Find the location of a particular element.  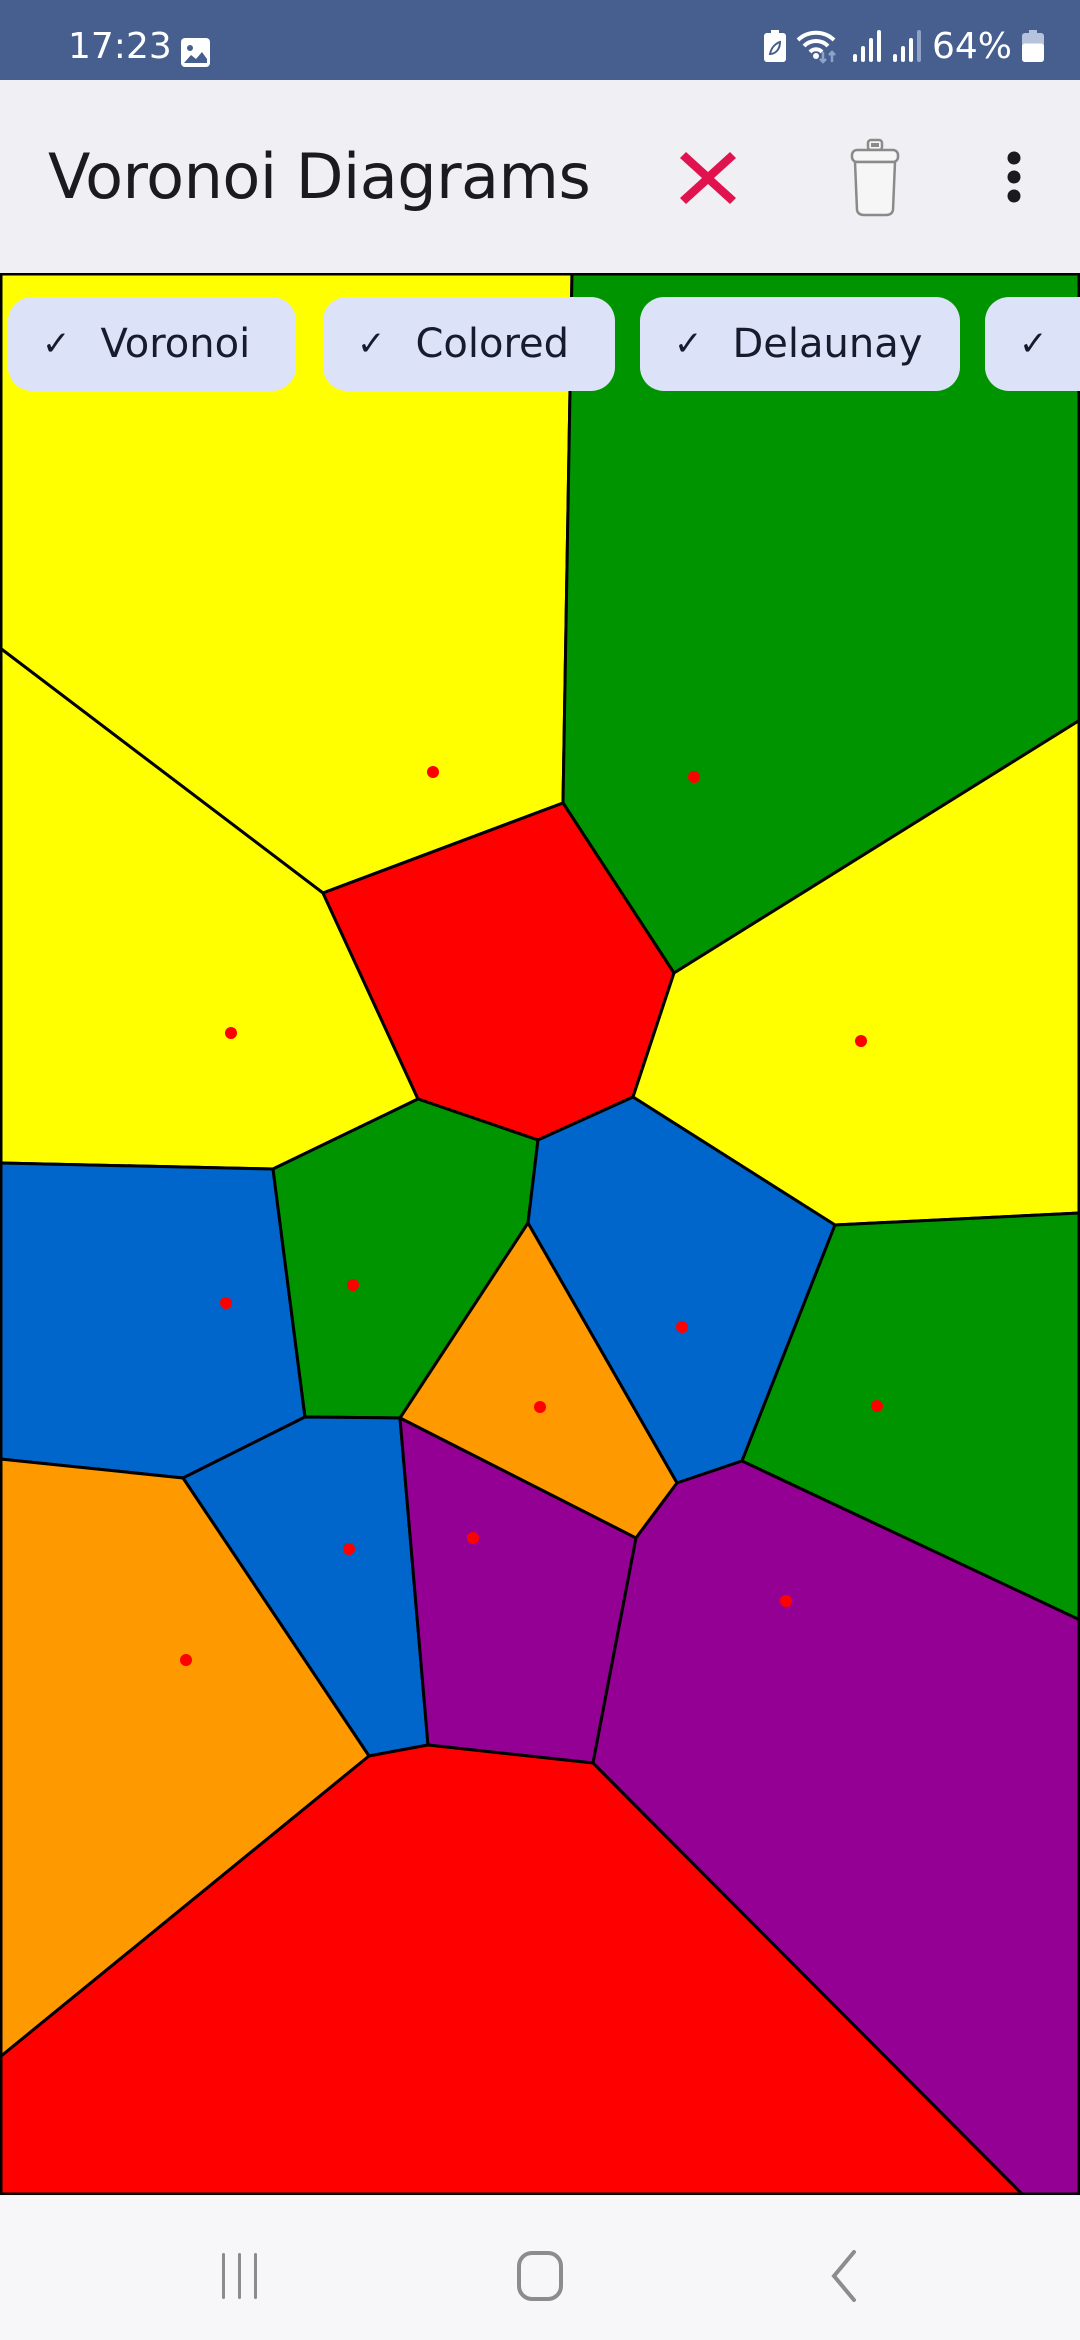

status-icons: 64% is located at coordinates (903, 46).